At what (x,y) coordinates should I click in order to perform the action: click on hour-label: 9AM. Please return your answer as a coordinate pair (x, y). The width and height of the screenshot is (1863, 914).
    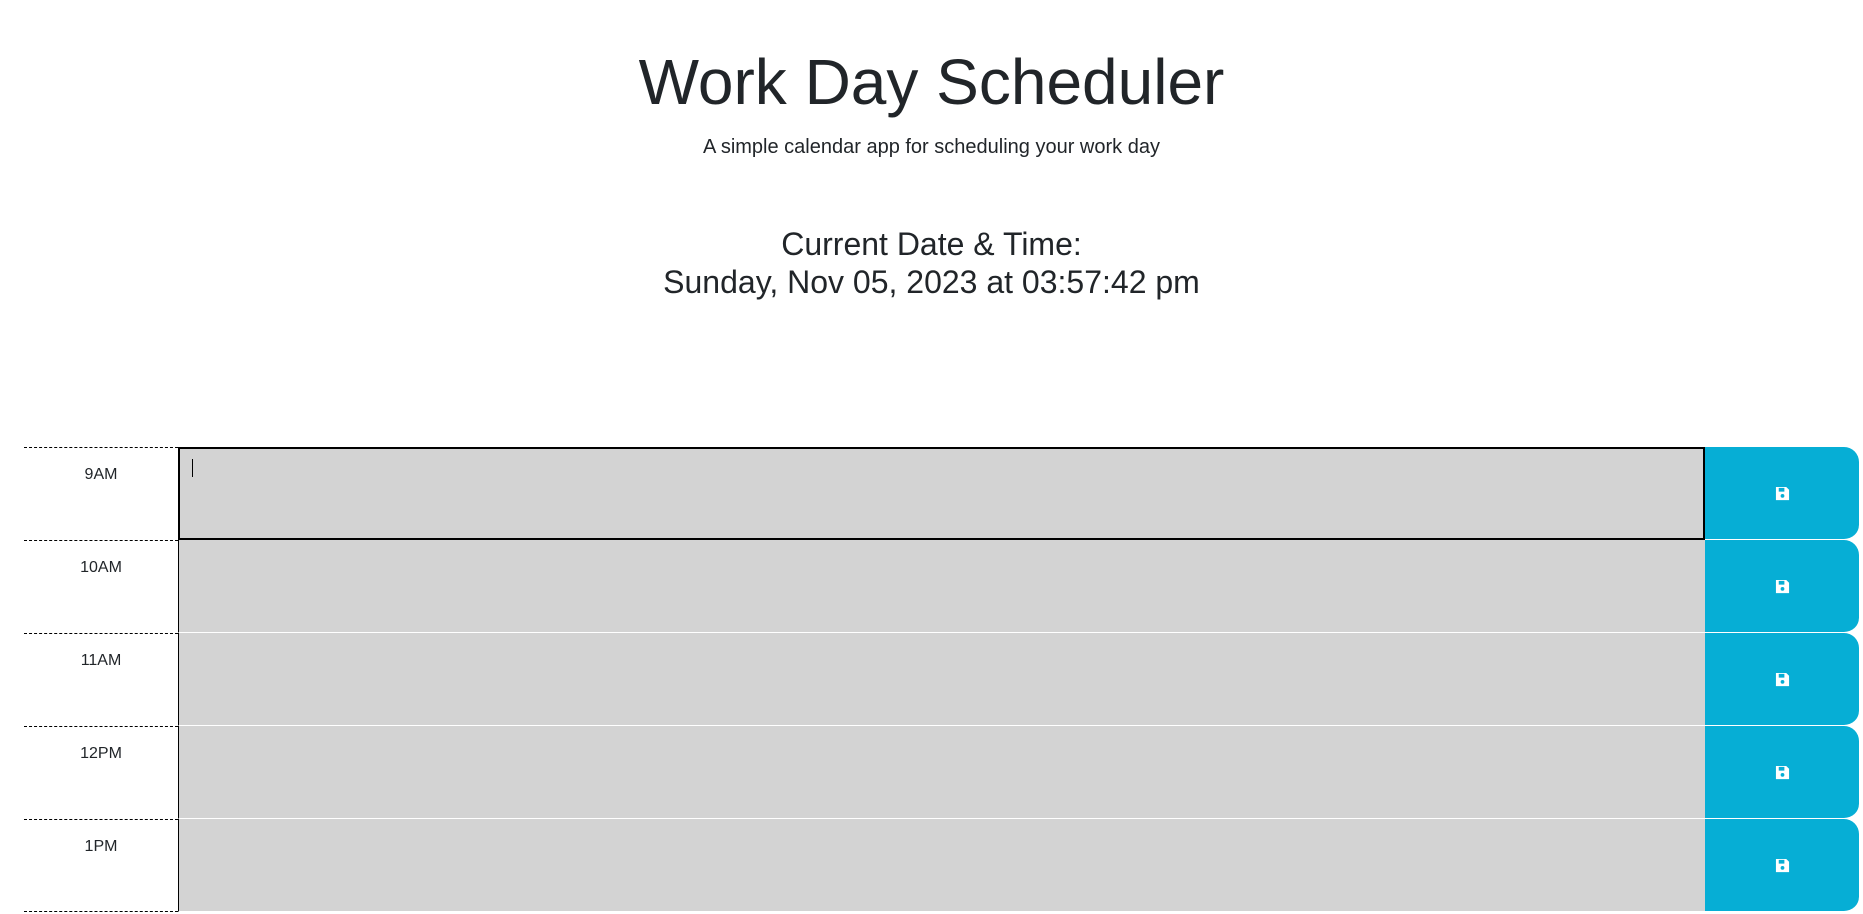
    Looking at the image, I should click on (101, 493).